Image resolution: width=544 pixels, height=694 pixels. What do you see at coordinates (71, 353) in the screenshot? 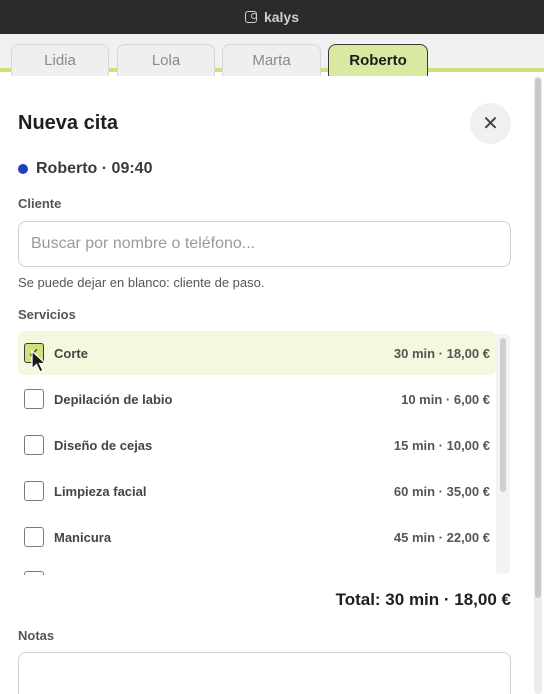
I see `service-name: Corte` at bounding box center [71, 353].